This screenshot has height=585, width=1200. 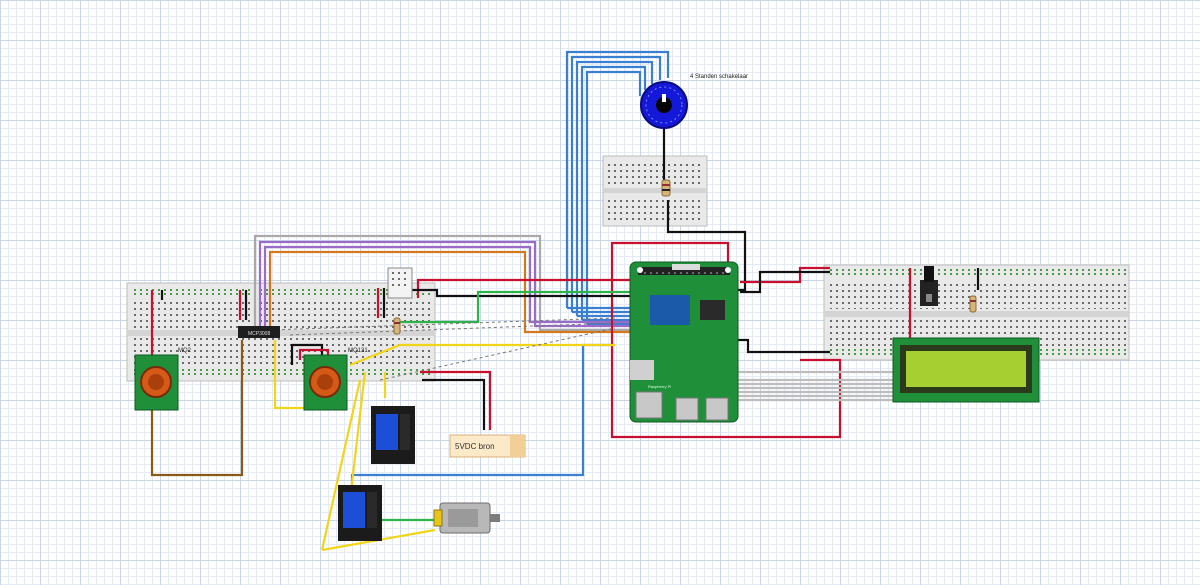 I want to click on rotary-switch, so click(x=664, y=105).